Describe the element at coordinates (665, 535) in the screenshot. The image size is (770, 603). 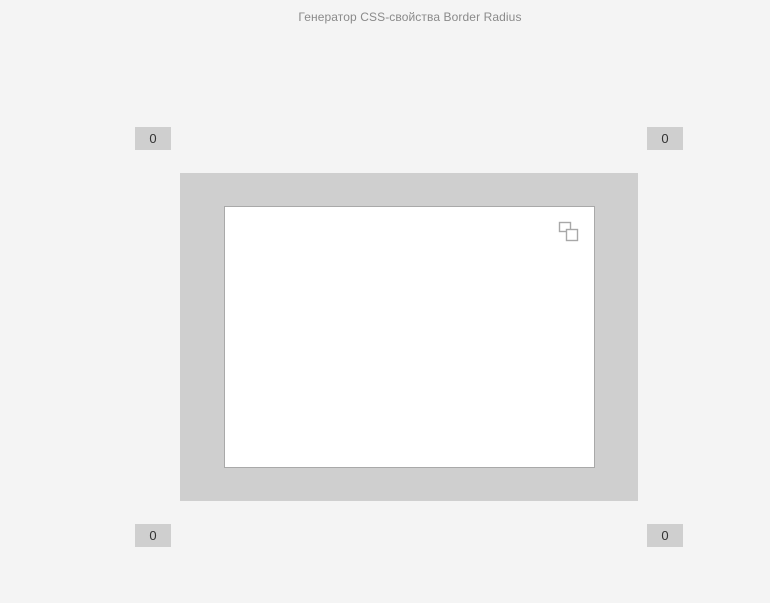
I see `bottom-right-radius-input` at that location.